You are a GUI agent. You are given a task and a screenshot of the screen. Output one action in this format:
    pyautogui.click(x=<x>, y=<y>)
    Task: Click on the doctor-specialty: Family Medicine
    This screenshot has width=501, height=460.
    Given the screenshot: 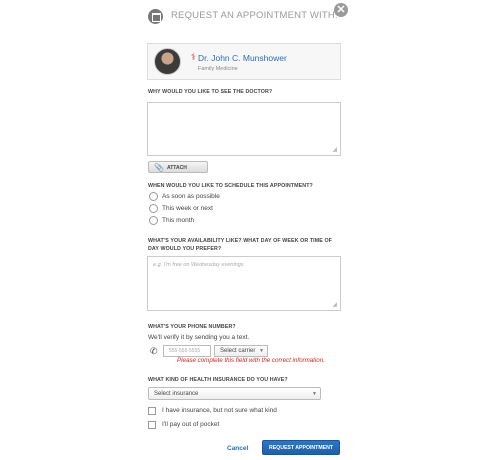 What is the action you would take?
    pyautogui.click(x=218, y=69)
    